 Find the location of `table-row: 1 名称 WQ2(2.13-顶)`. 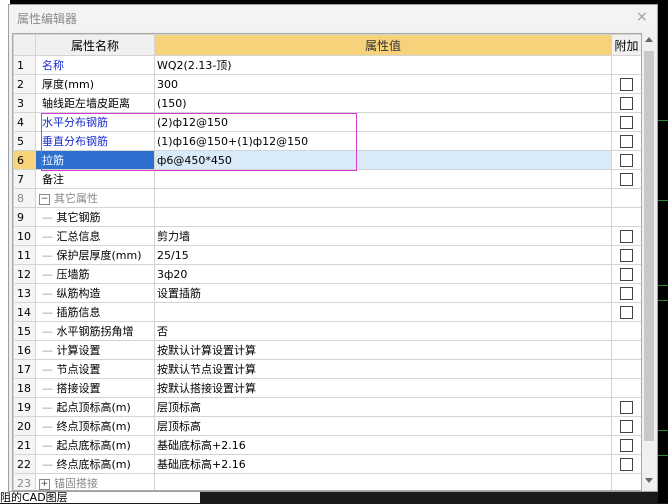

table-row: 1 名称 WQ2(2.13-顶) is located at coordinates (327, 65).